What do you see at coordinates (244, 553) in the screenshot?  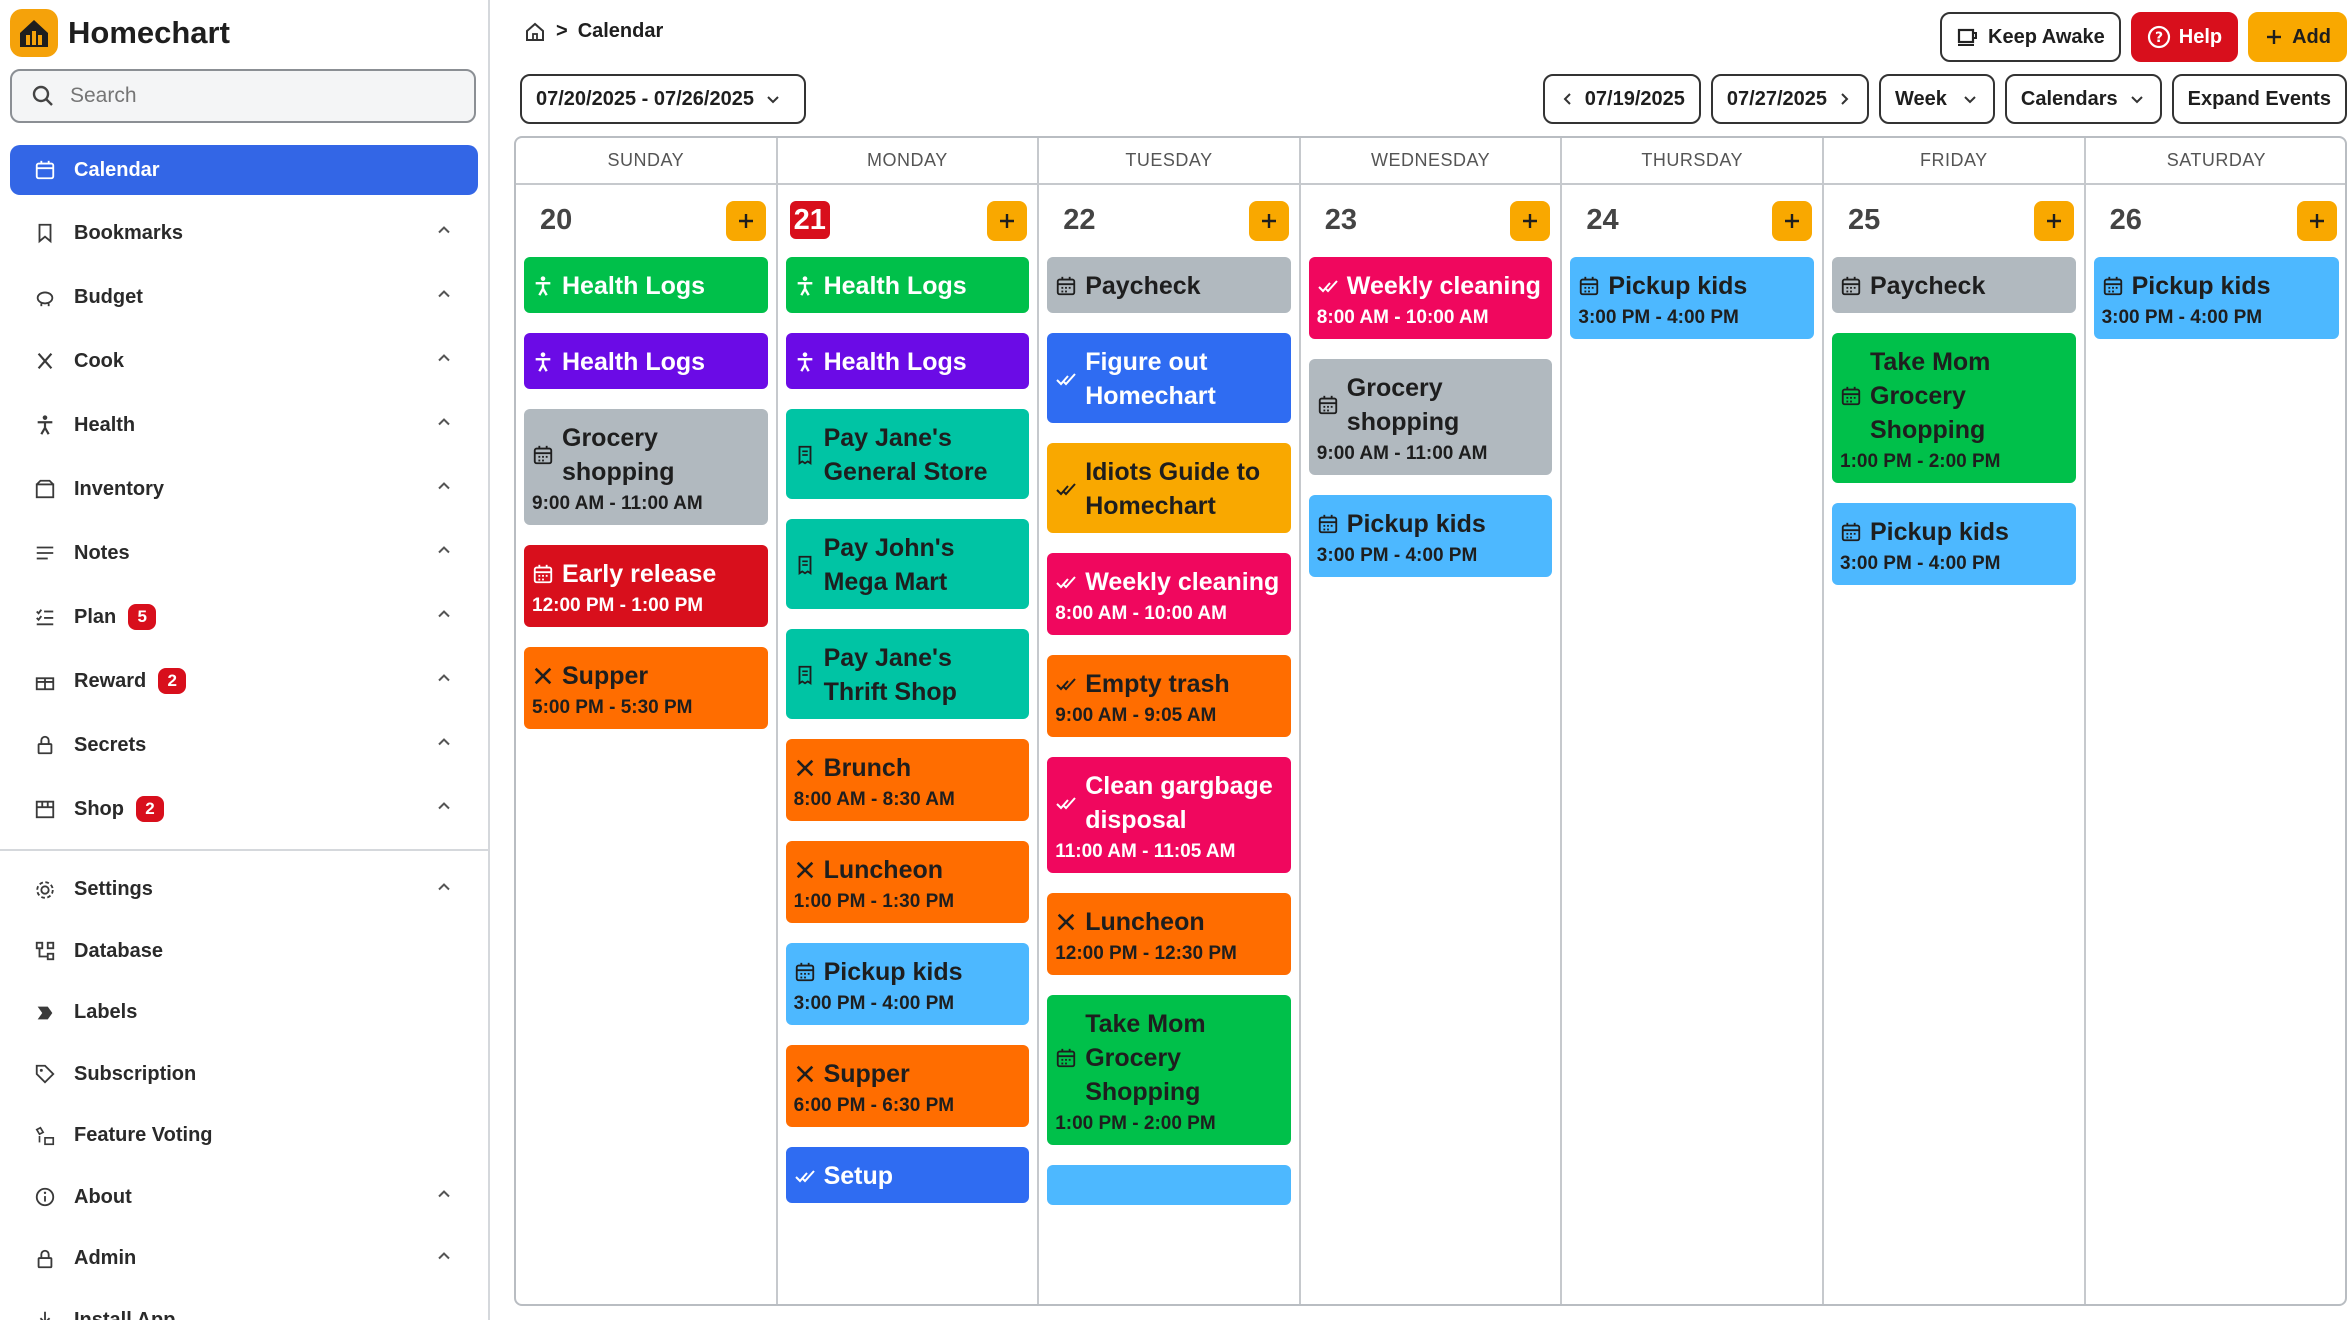 I see `sidebar-item-notes: Notes` at bounding box center [244, 553].